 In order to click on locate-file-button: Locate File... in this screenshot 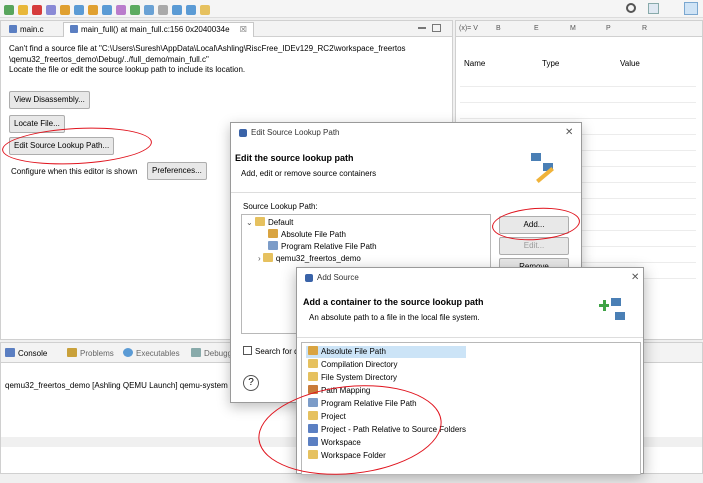, I will do `click(37, 124)`.